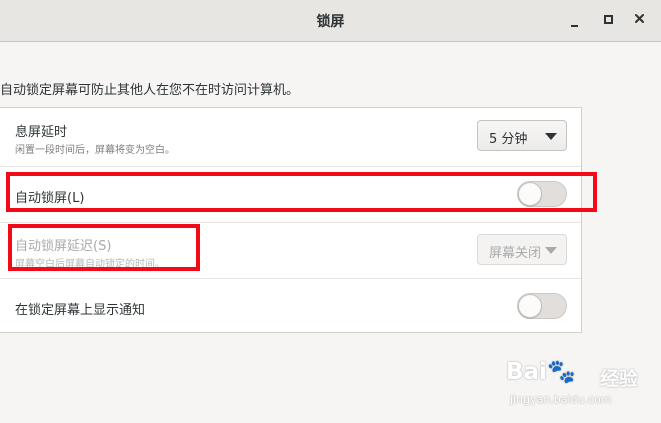  Describe the element at coordinates (515, 253) in the screenshot. I see `auto-lock-delay-value: 屏幕关闭` at that location.